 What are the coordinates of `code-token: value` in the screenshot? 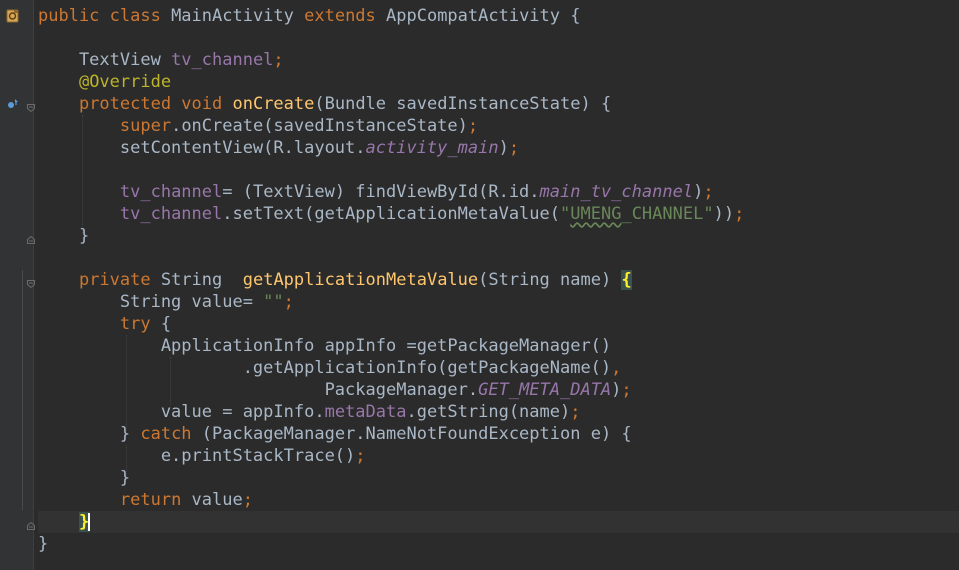 It's located at (217, 500).